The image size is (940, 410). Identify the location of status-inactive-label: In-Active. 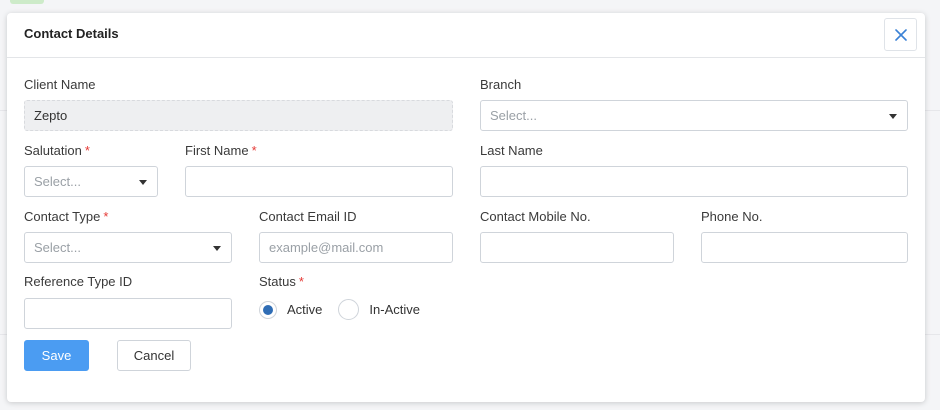
(394, 309).